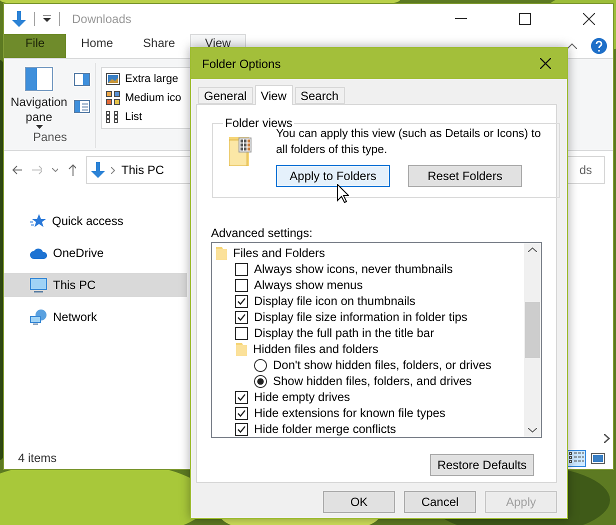 The height and width of the screenshot is (525, 616). Describe the element at coordinates (37, 458) in the screenshot. I see `status-text: 4 items` at that location.